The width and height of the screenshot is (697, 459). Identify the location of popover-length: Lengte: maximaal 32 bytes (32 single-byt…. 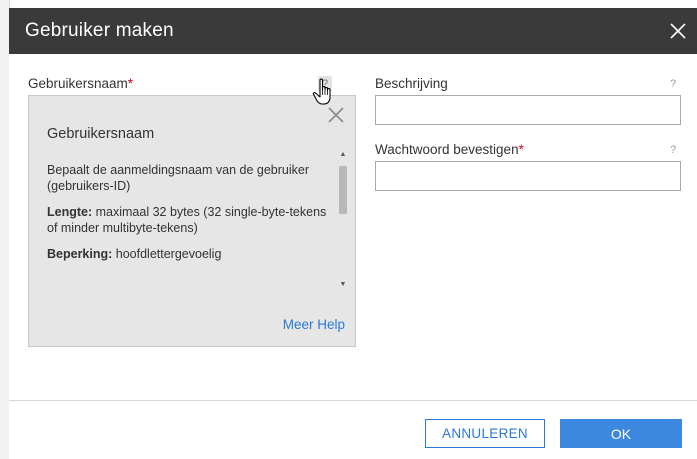
(192, 220).